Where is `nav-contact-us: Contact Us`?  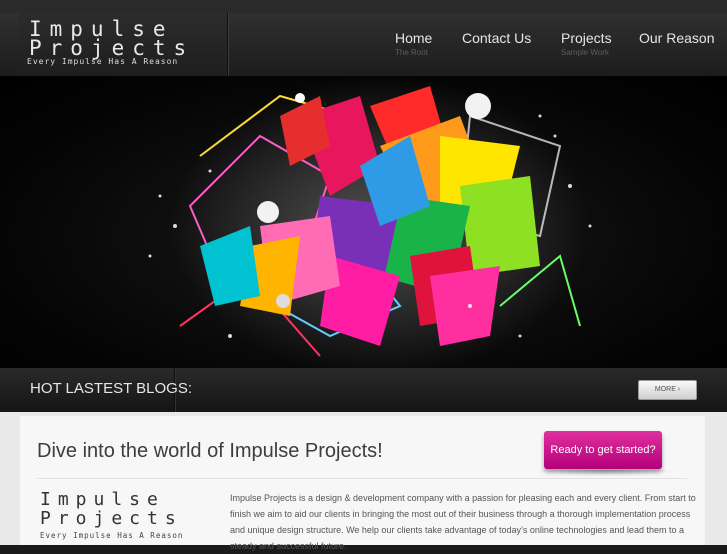
nav-contact-us: Contact Us is located at coordinates (496, 39).